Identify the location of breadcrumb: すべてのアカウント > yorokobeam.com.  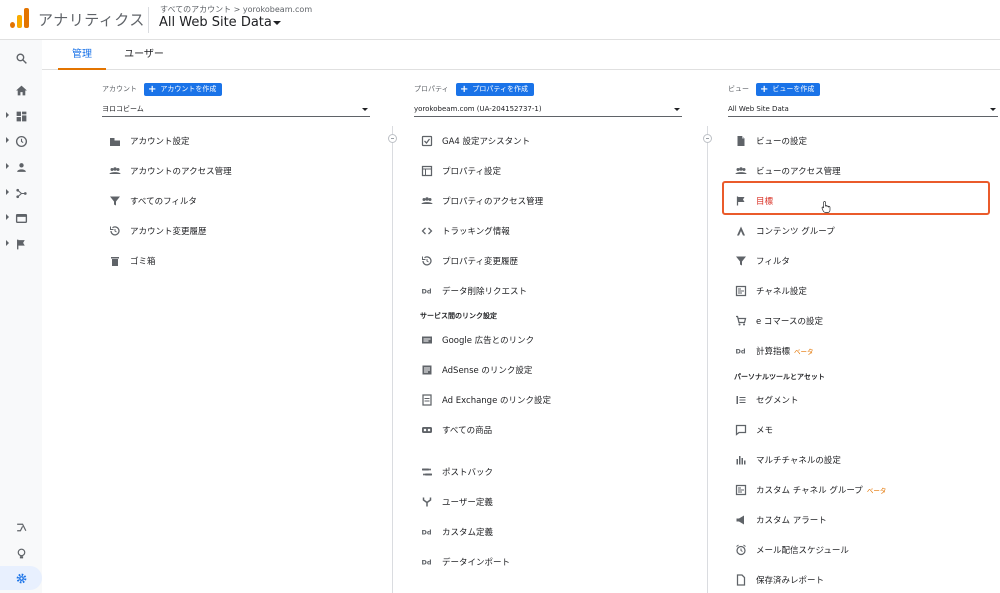
(236, 9).